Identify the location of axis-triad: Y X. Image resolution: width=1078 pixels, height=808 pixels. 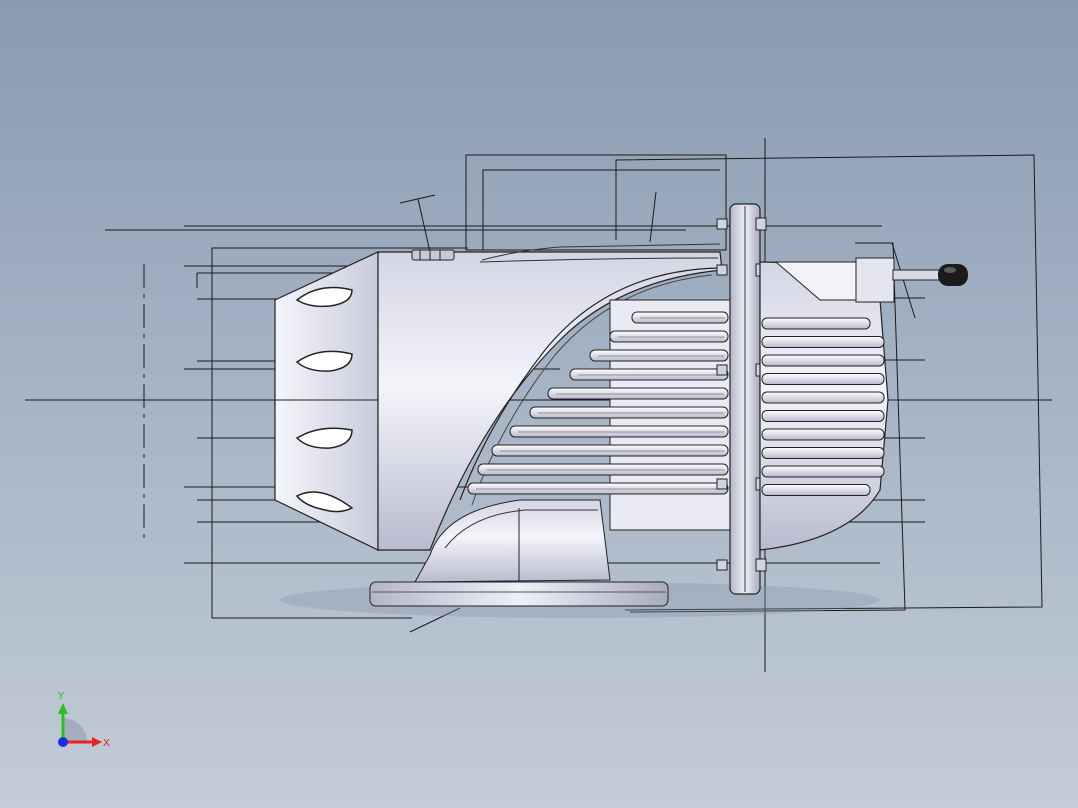
(83, 720).